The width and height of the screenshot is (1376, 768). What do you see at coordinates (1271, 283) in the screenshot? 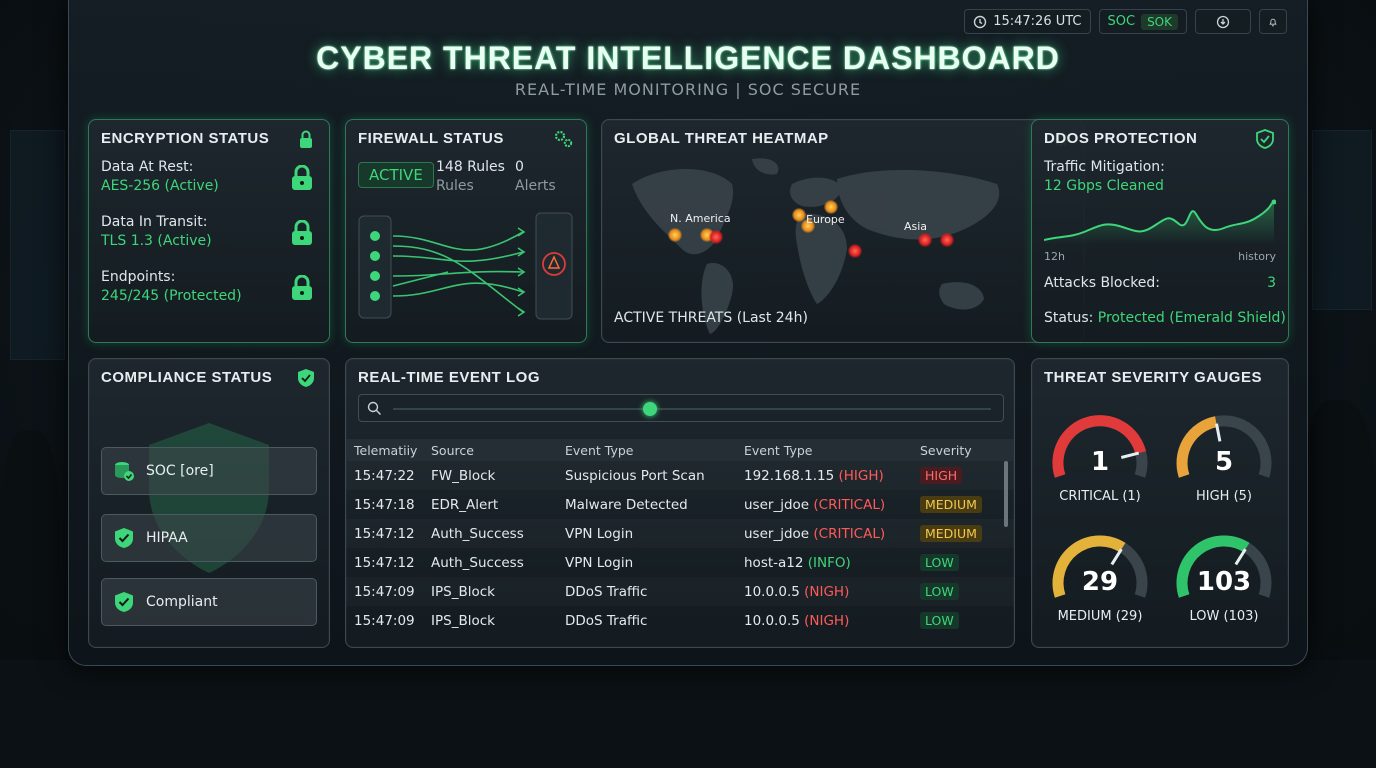
I see `ddos-attacks-value: 3` at bounding box center [1271, 283].